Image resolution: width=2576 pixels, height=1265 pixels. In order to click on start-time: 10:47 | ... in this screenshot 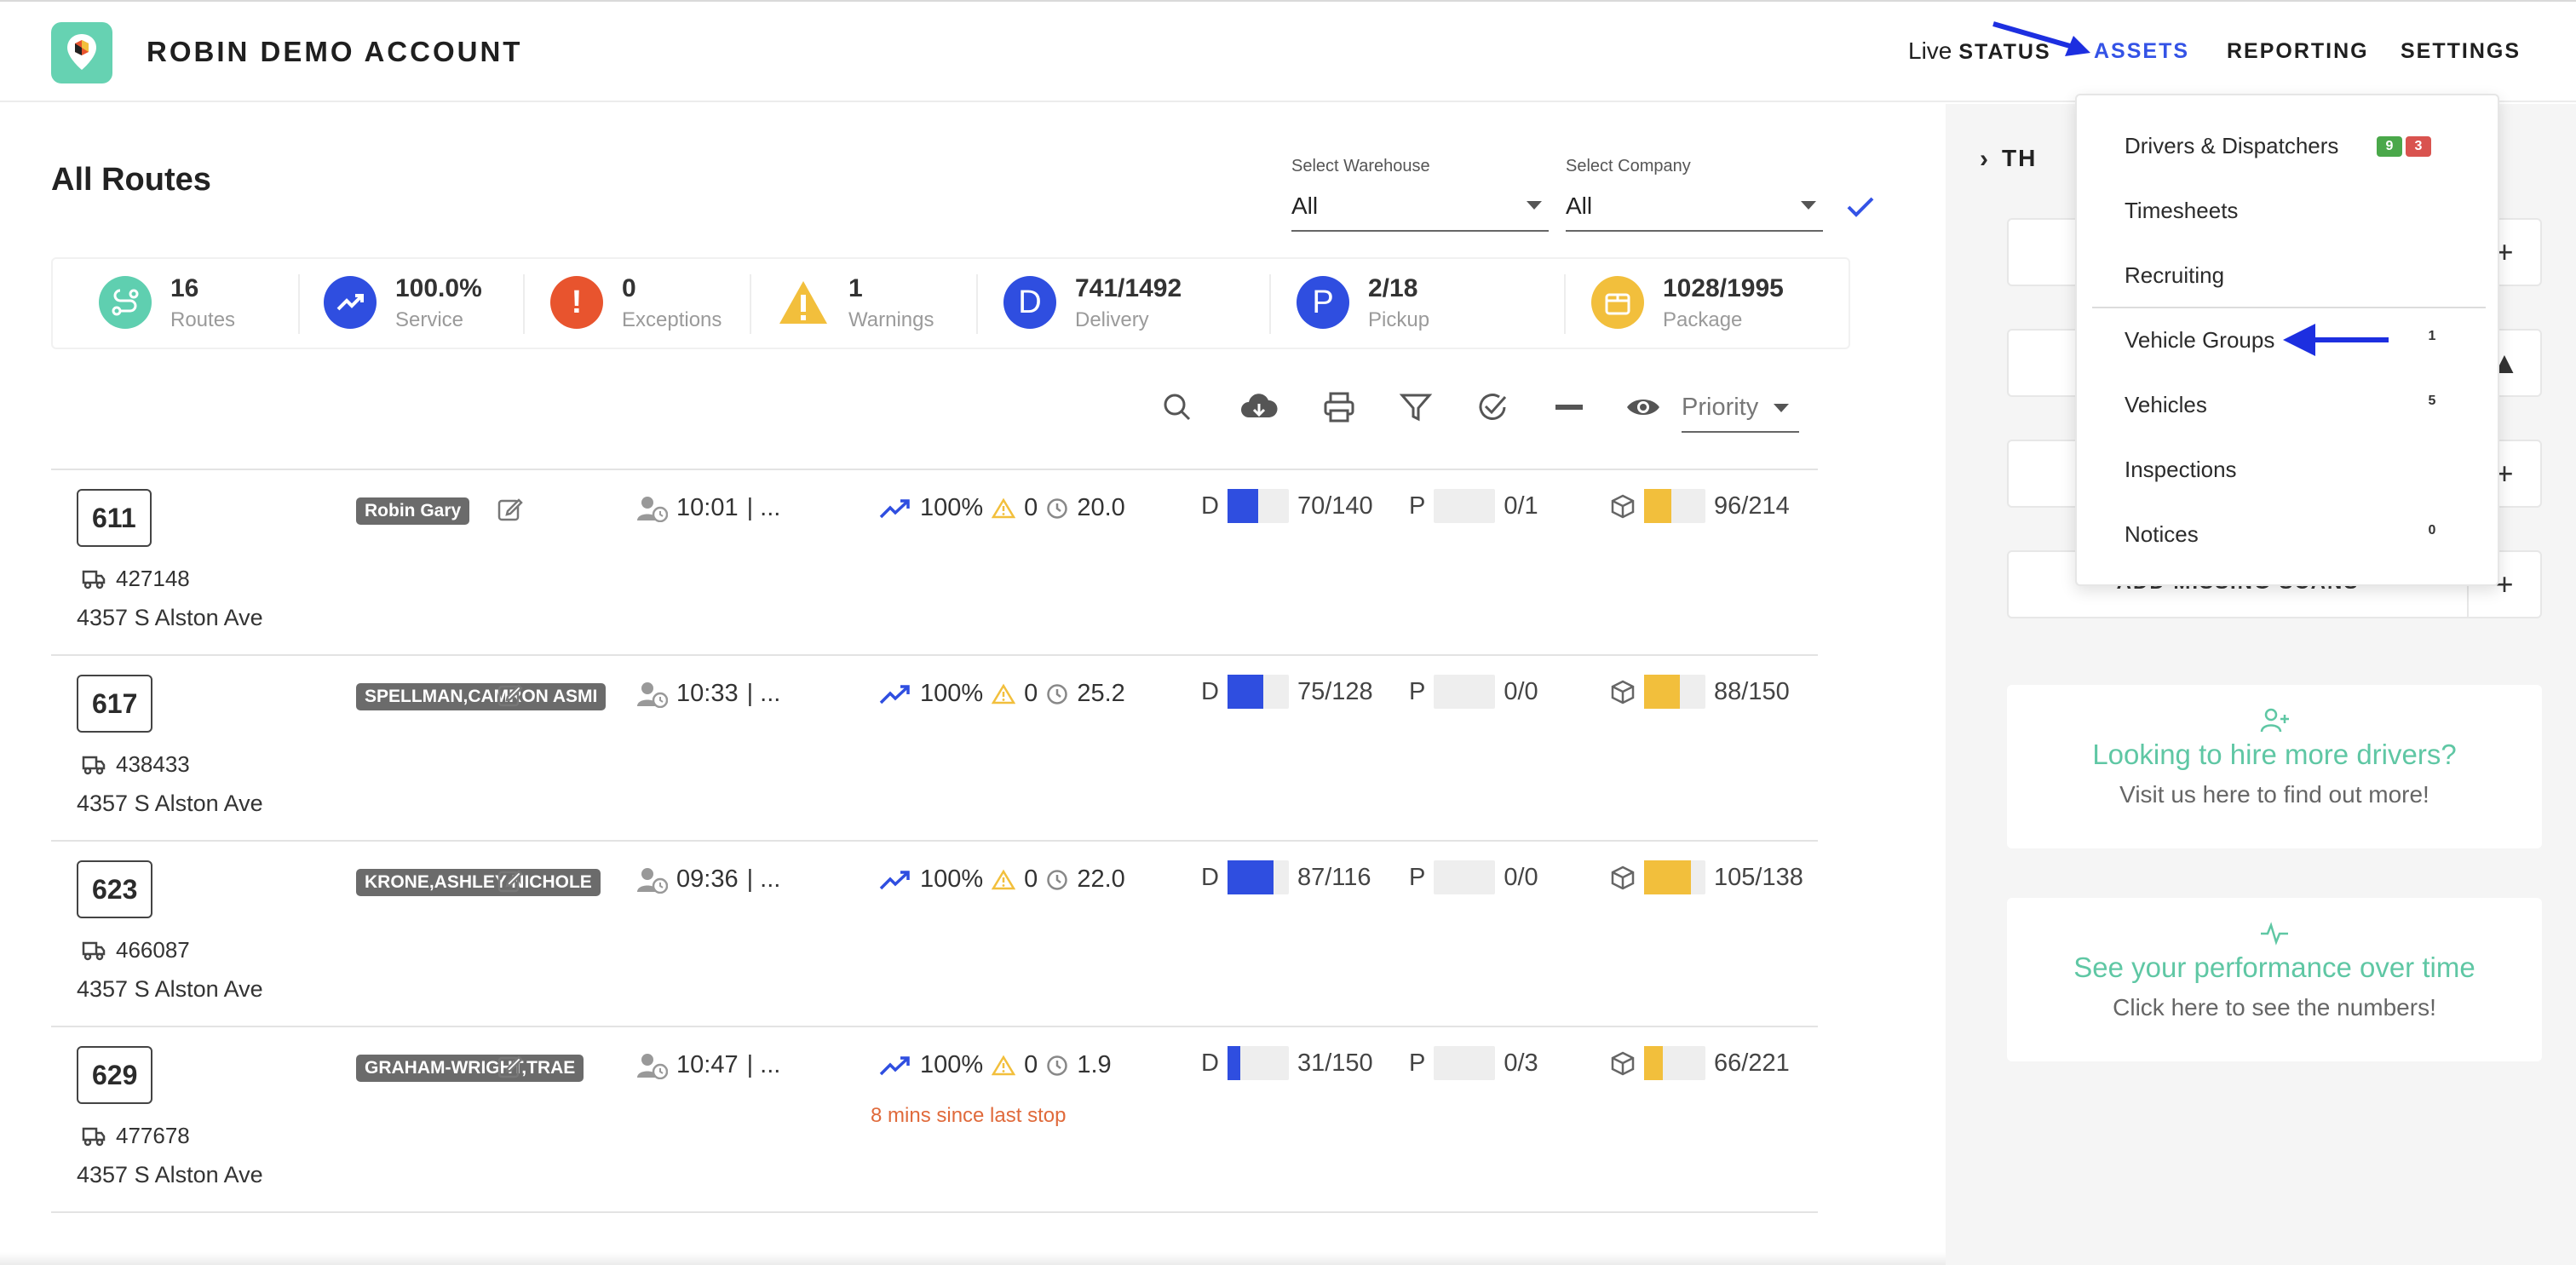, I will do `click(708, 1065)`.